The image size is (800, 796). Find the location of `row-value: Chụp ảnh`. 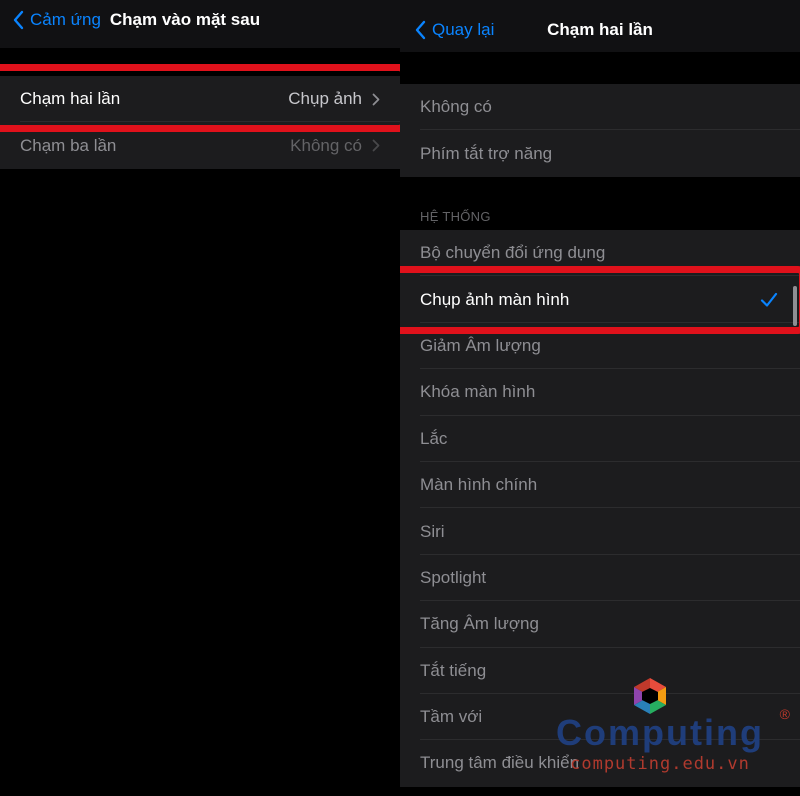

row-value: Chụp ảnh is located at coordinates (325, 99).